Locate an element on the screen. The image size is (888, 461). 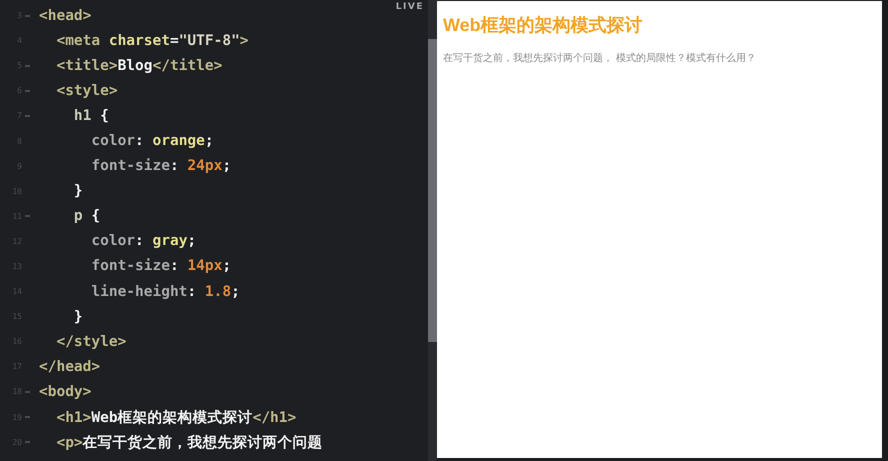
code-line: <p>在写干货之前，我想先探讨两个问题 is located at coordinates (189, 443).